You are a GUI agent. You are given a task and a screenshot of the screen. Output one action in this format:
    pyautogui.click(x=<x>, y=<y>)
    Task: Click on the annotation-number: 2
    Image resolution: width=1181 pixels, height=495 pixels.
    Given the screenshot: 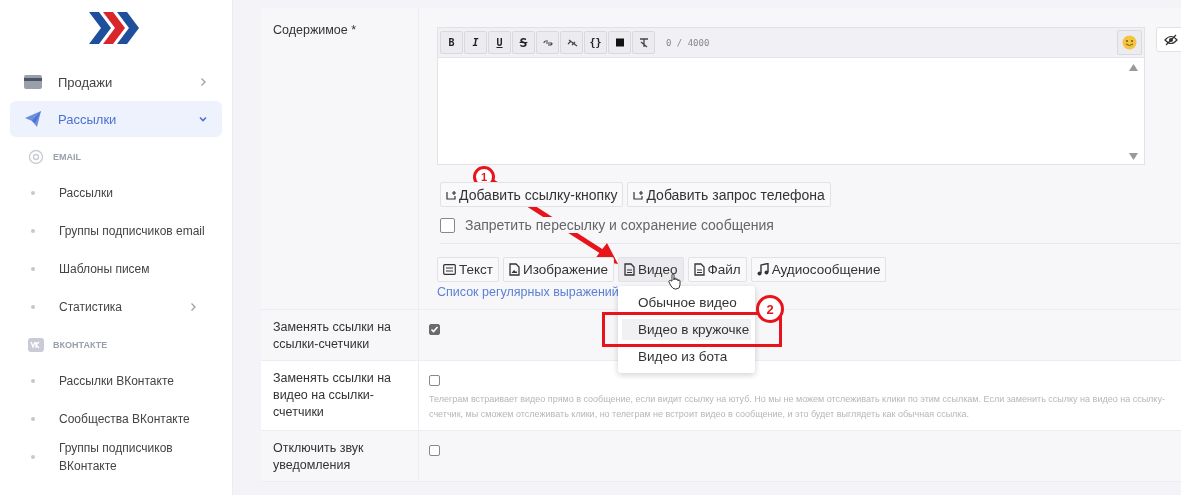 What is the action you would take?
    pyautogui.click(x=770, y=309)
    